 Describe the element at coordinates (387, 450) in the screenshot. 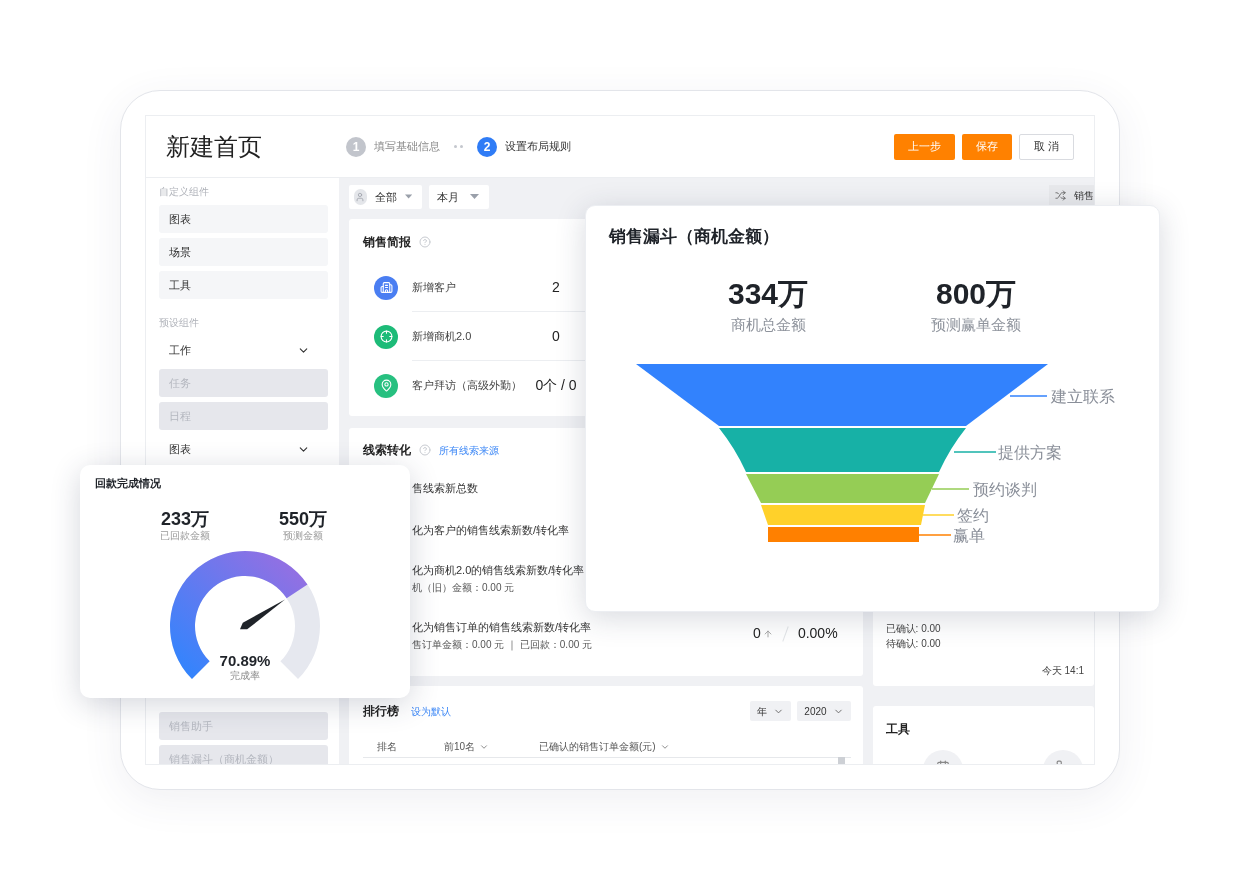

I see `card-title: 线索转化` at that location.